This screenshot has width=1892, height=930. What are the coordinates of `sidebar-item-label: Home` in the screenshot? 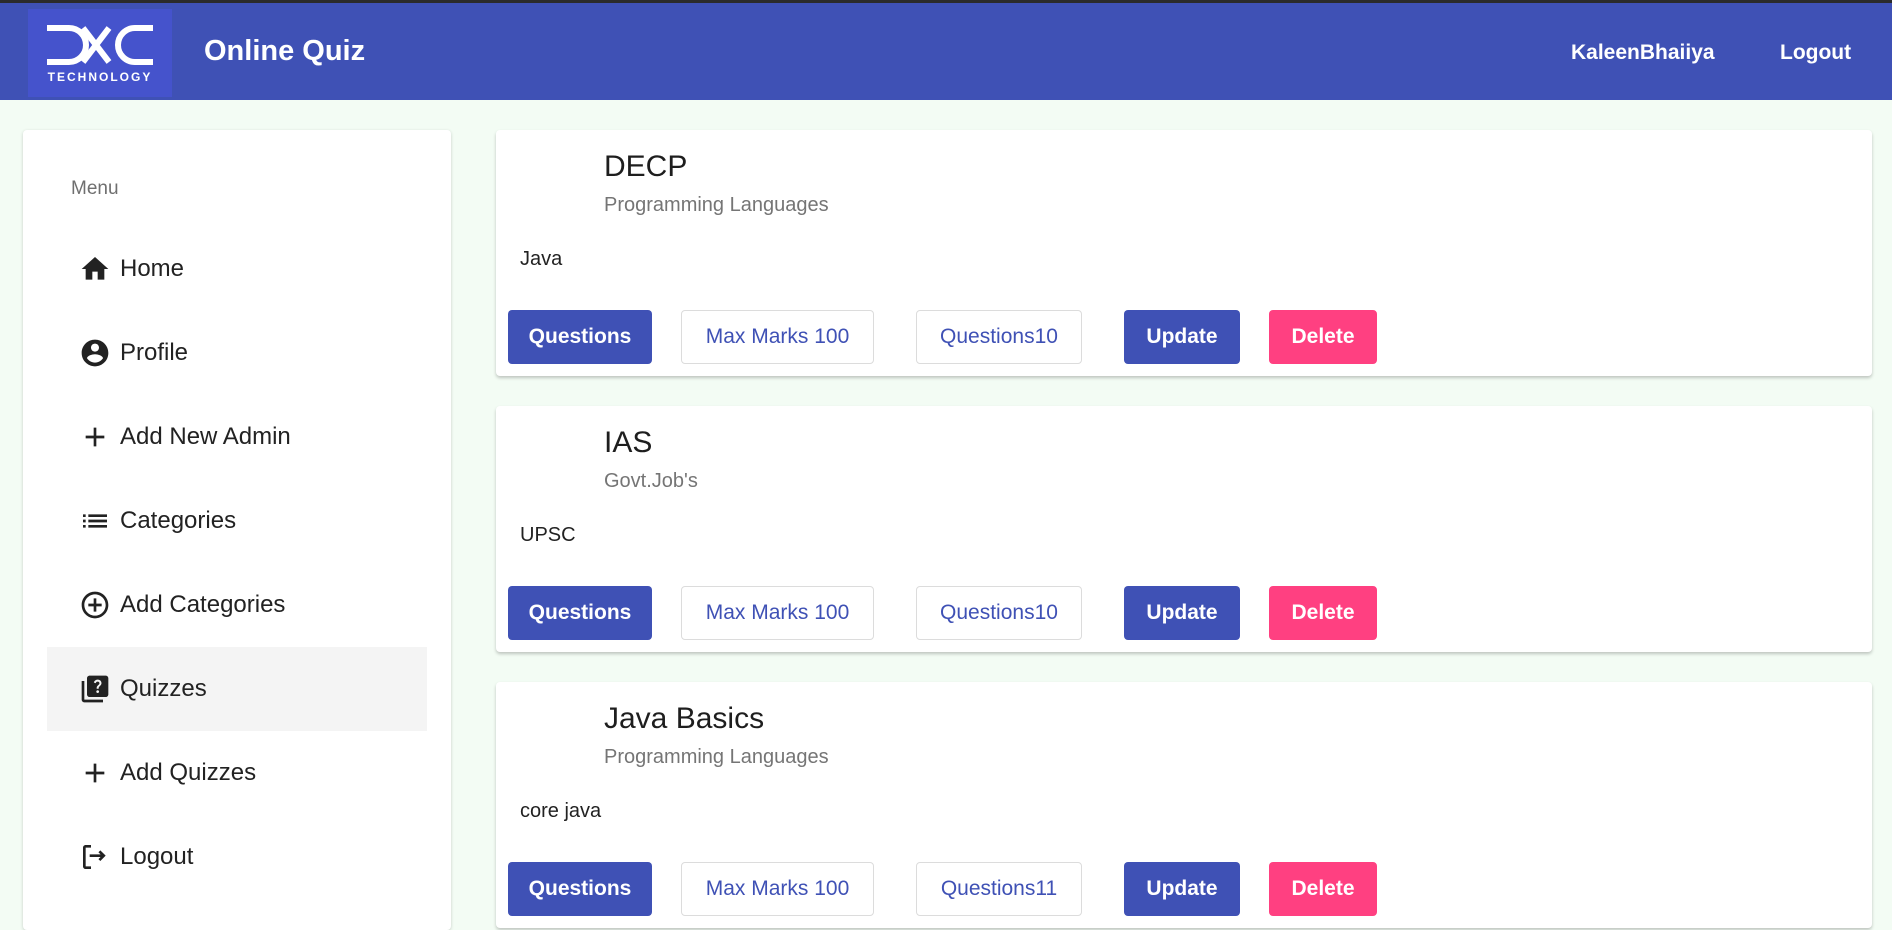 It's located at (152, 268).